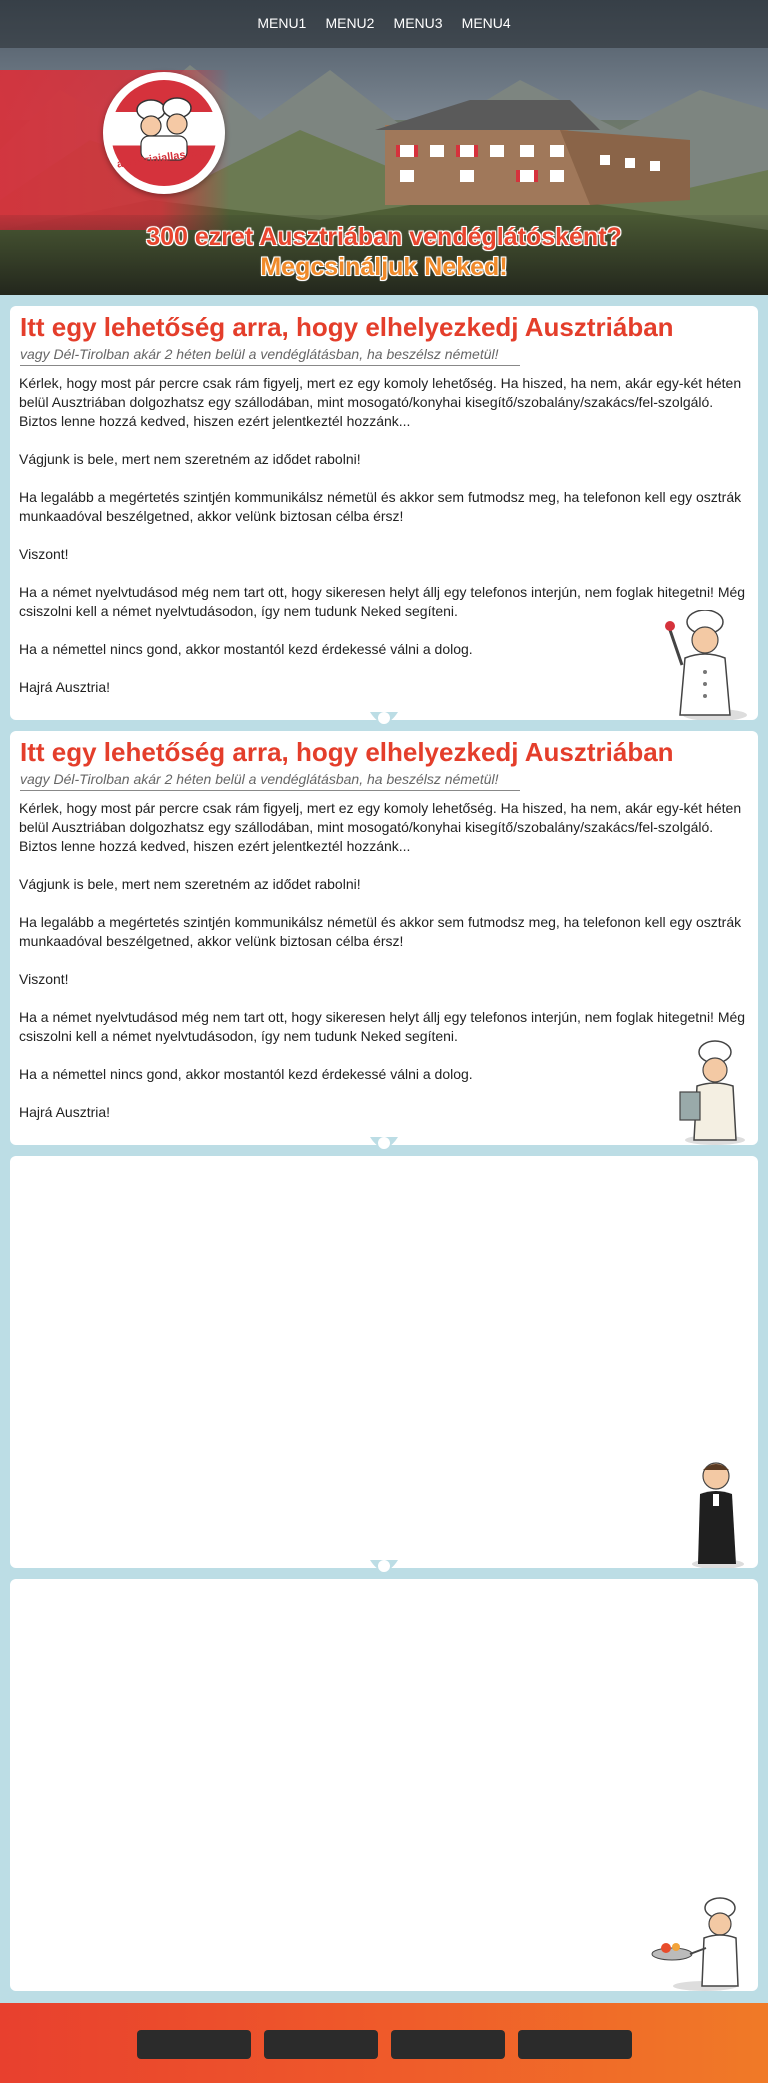 The height and width of the screenshot is (2083, 768). I want to click on site-logo: ausztriaiallas.com, so click(164, 133).